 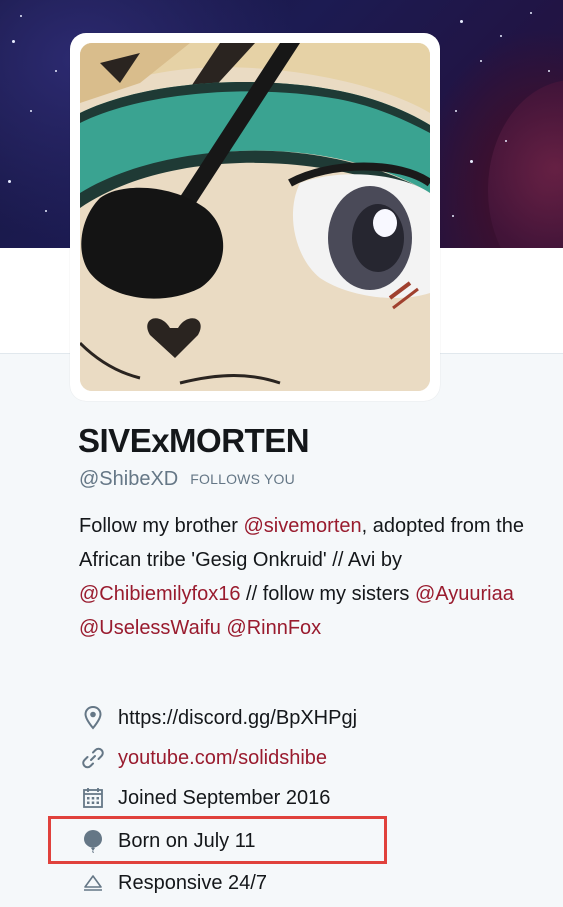 What do you see at coordinates (93, 883) in the screenshot?
I see `bell-icon` at bounding box center [93, 883].